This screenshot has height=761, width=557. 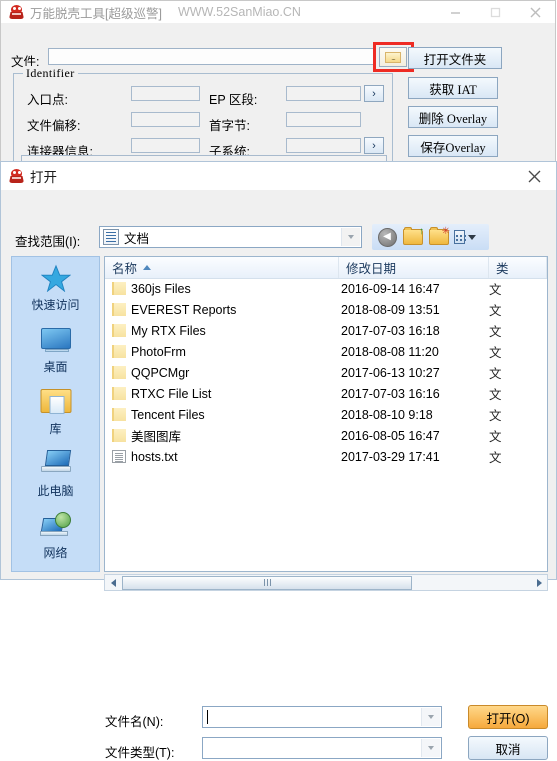 What do you see at coordinates (55, 290) in the screenshot?
I see `sidebar-item-quick-access: 快速访问` at bounding box center [55, 290].